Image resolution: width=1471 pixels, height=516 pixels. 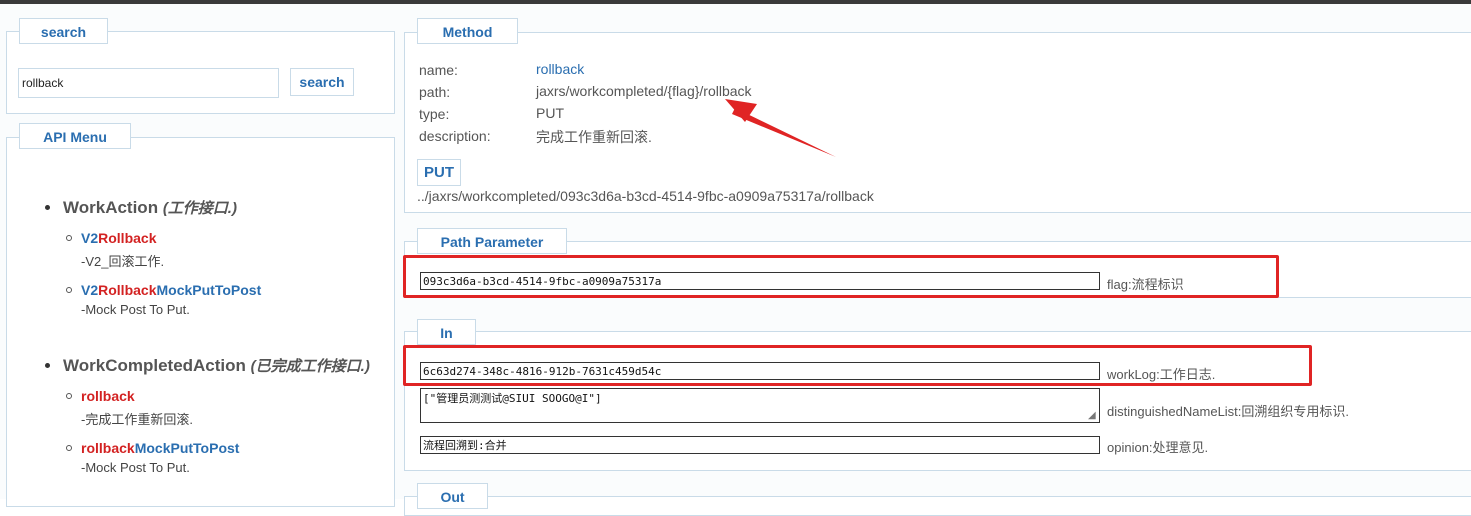 I want to click on out-panel, so click(x=937, y=506).